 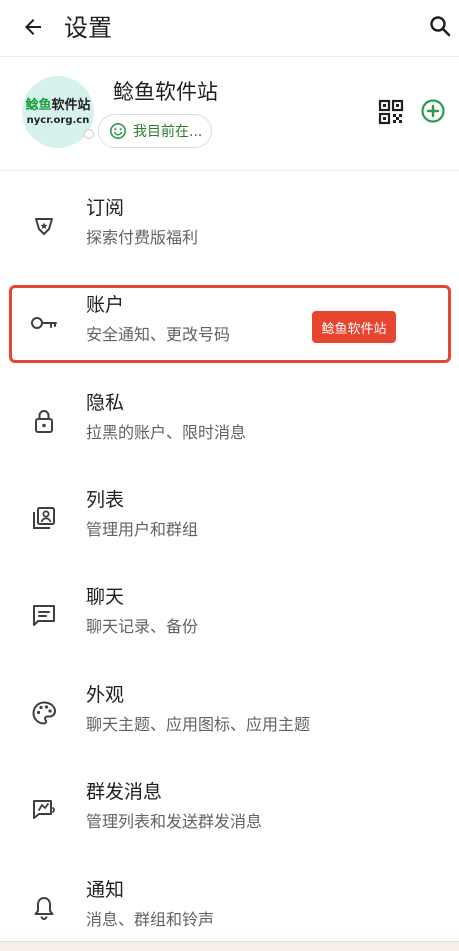 What do you see at coordinates (44, 713) in the screenshot?
I see `palette-icon` at bounding box center [44, 713].